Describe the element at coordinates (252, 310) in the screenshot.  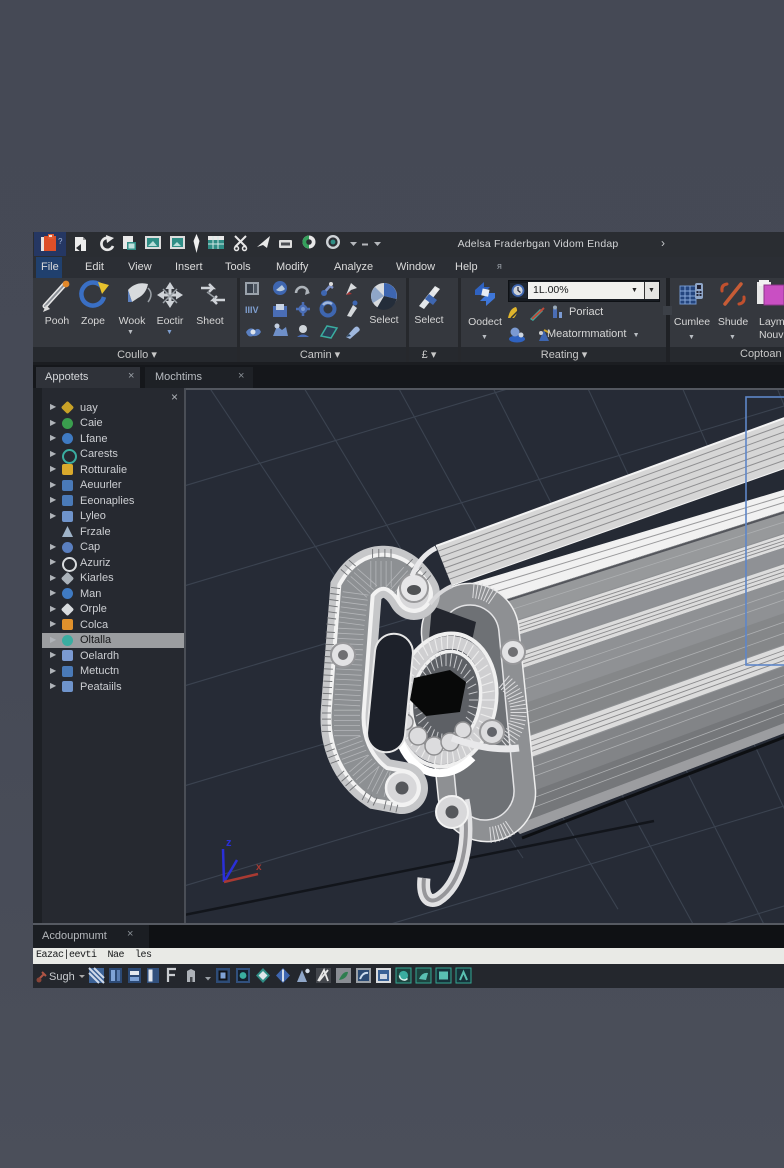
I see `svg-text: IIIV` at that location.